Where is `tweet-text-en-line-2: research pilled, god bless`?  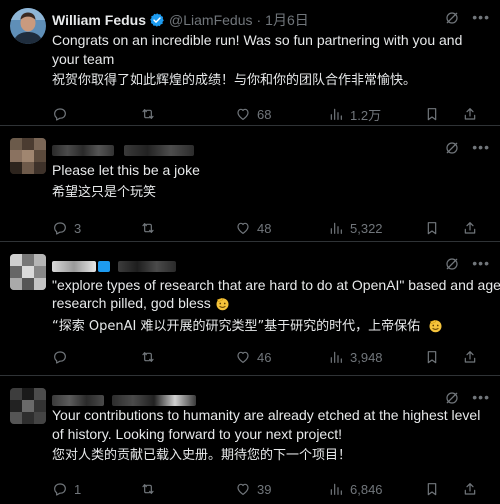
tweet-text-en-line-2: research pilled, god bless is located at coordinates (272, 303).